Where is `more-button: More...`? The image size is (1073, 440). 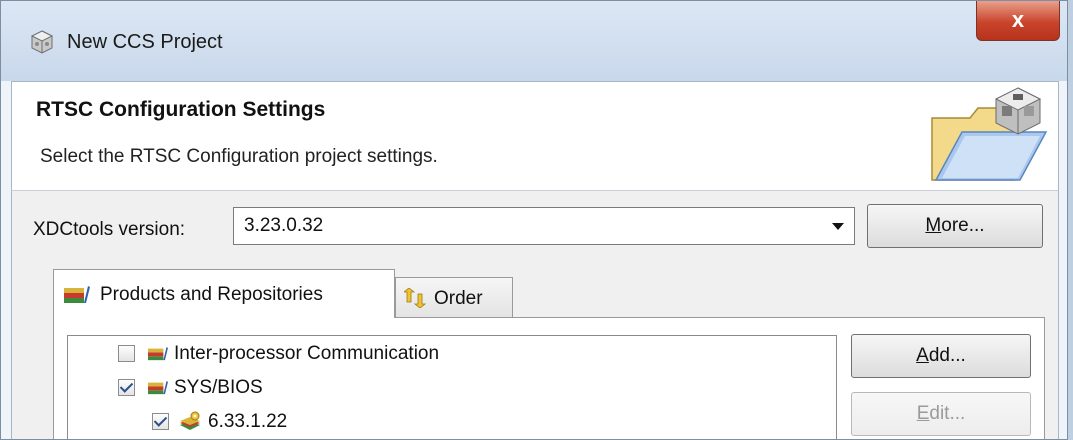 more-button: More... is located at coordinates (955, 226).